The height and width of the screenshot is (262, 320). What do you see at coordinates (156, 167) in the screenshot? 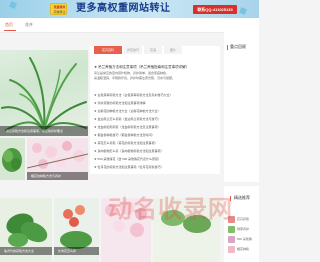
I see `article-list-item: ★ 牡丹花的养殖方法和注意事项（牡丹花养殖技巧）` at bounding box center [156, 167].